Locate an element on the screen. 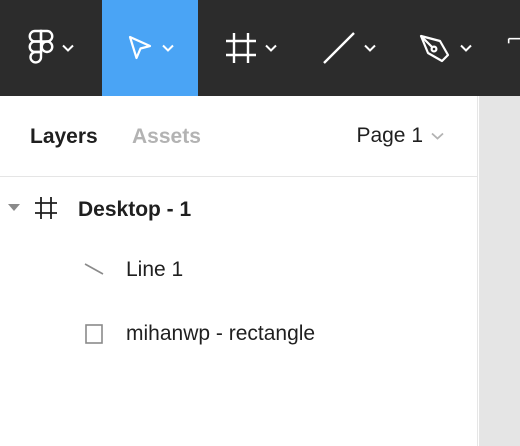 This screenshot has height=446, width=520. layer-row-rectangle: mihanwp - rectangle is located at coordinates (239, 336).